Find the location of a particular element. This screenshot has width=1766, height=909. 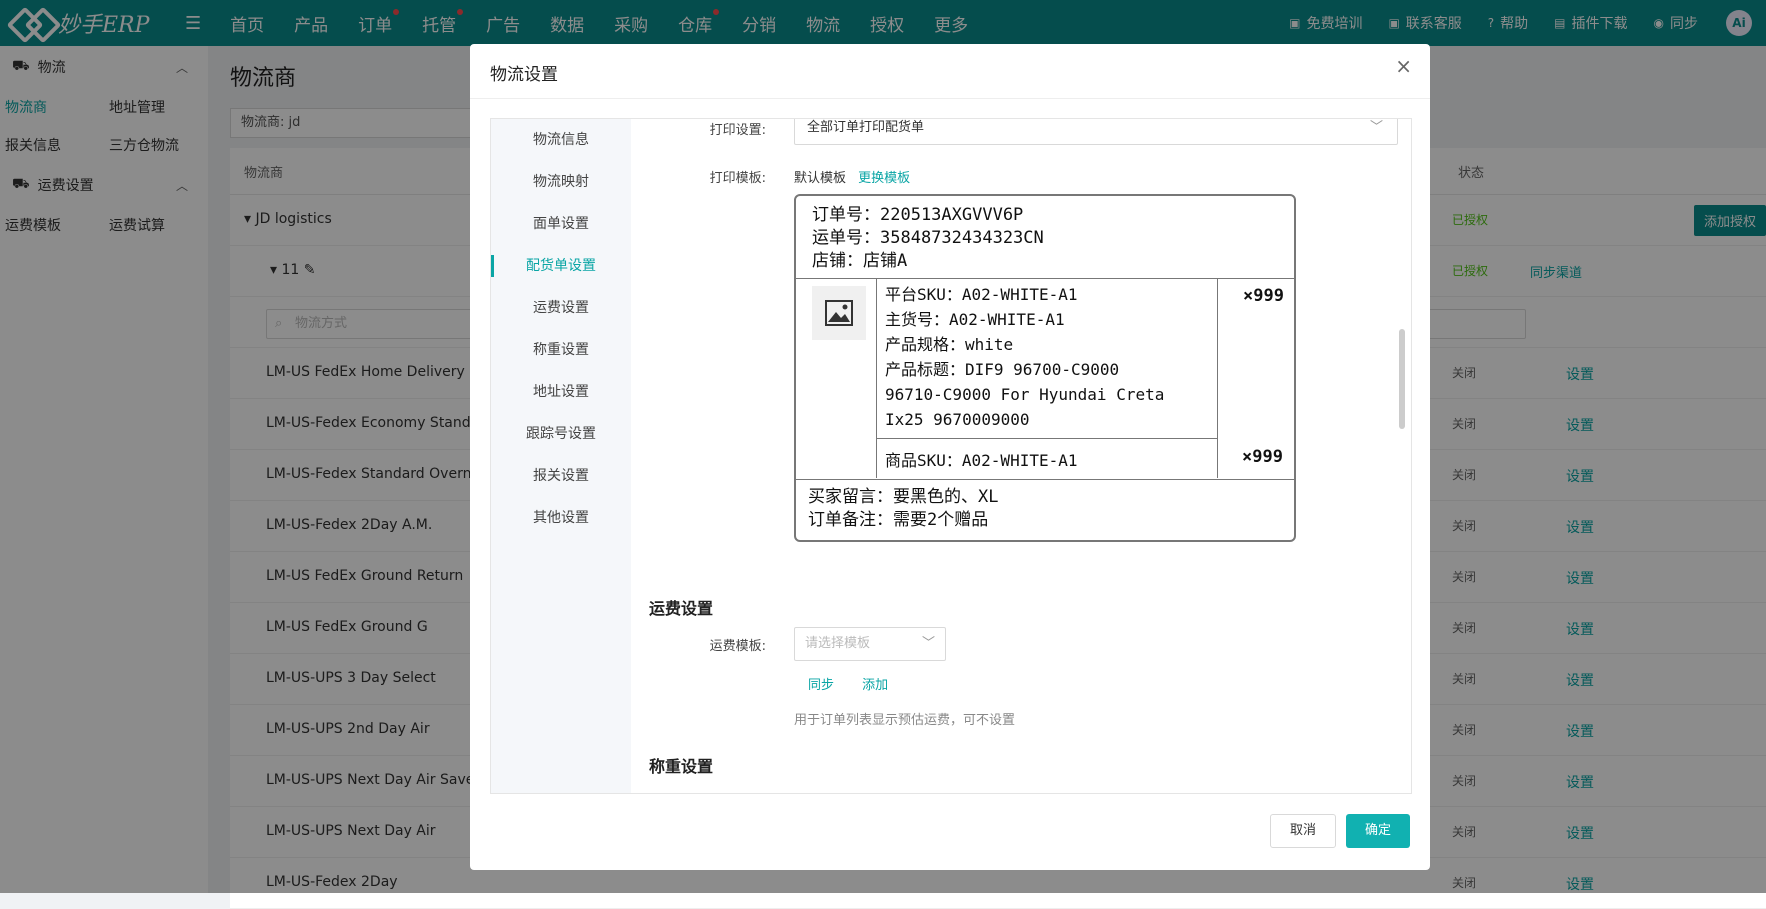

fee-links: 同步 添加 is located at coordinates (860, 683).